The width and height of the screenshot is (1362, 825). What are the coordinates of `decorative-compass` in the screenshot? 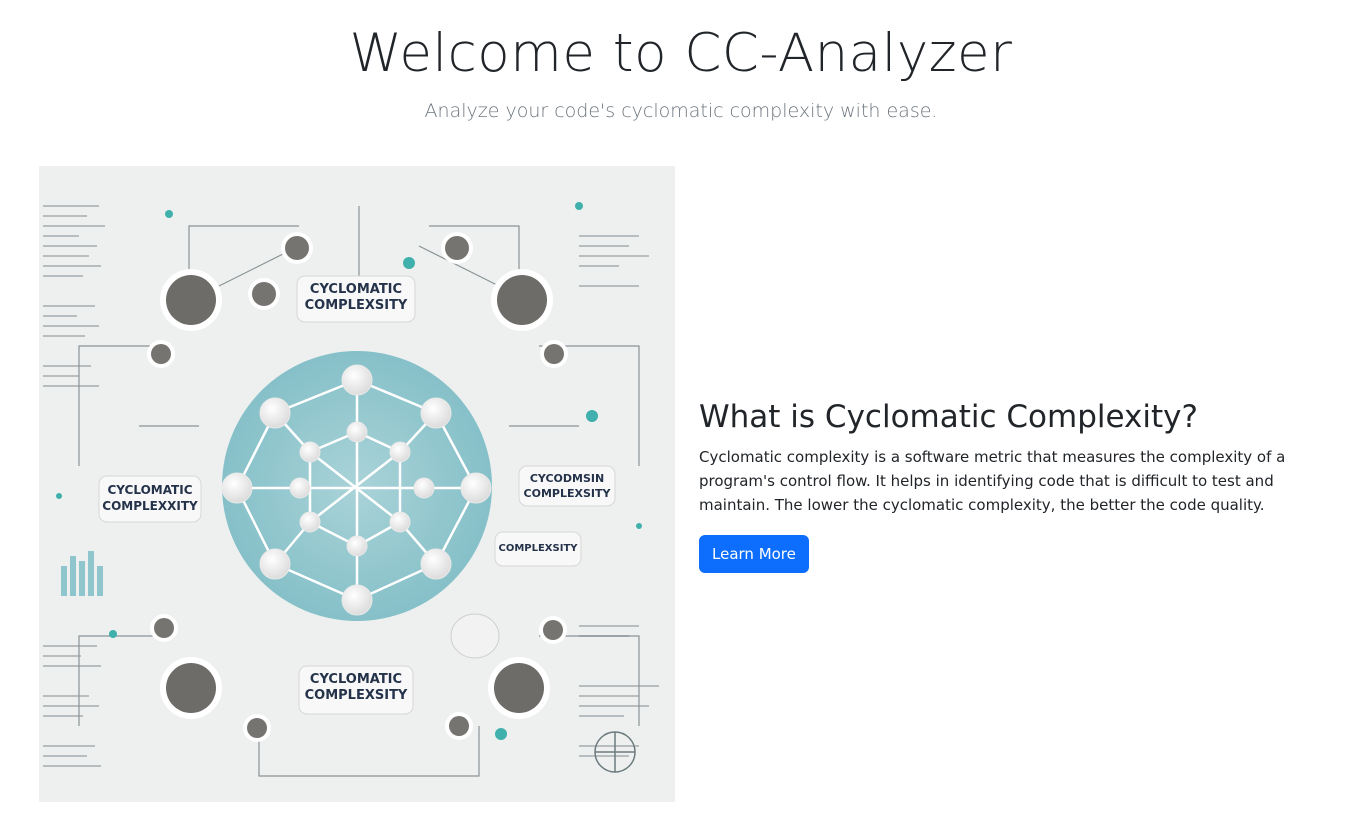 It's located at (615, 752).